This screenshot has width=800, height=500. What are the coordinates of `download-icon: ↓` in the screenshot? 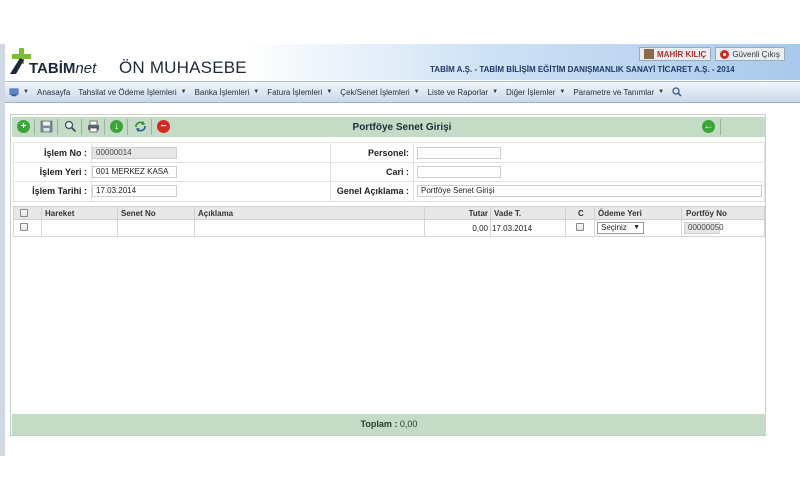 It's located at (116, 126).